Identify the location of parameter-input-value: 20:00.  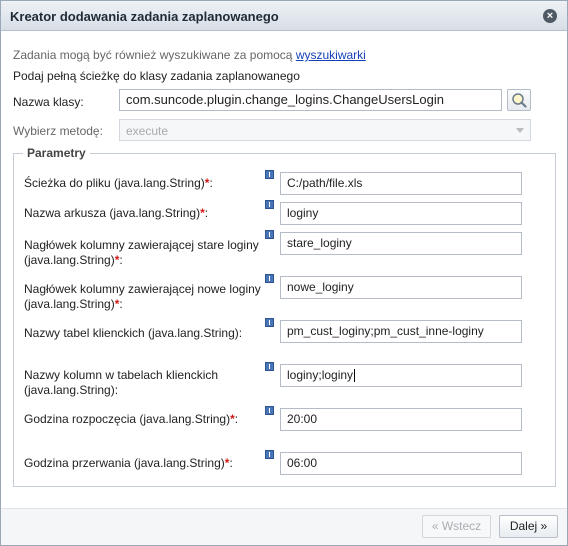
(302, 419).